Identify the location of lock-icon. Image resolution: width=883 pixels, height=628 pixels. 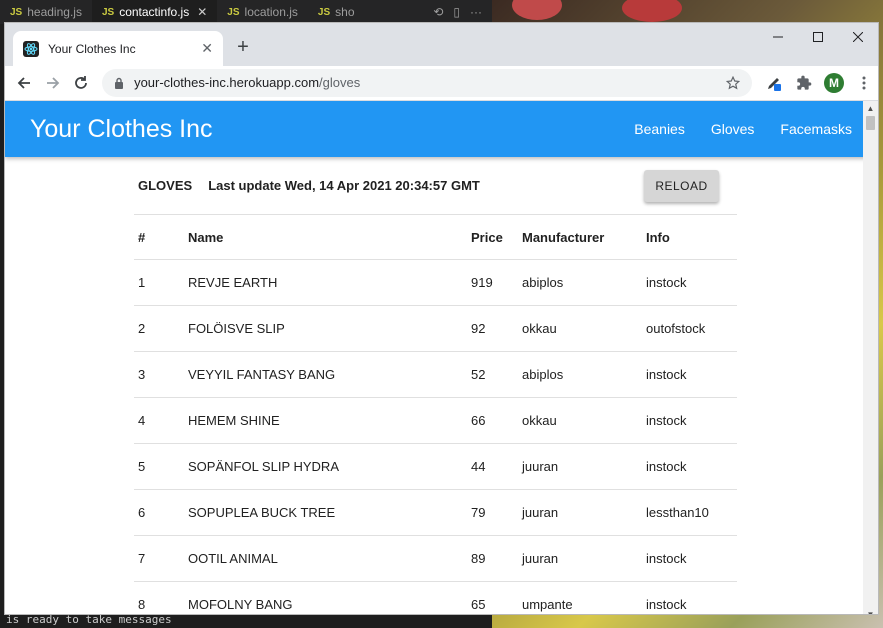
(119, 83).